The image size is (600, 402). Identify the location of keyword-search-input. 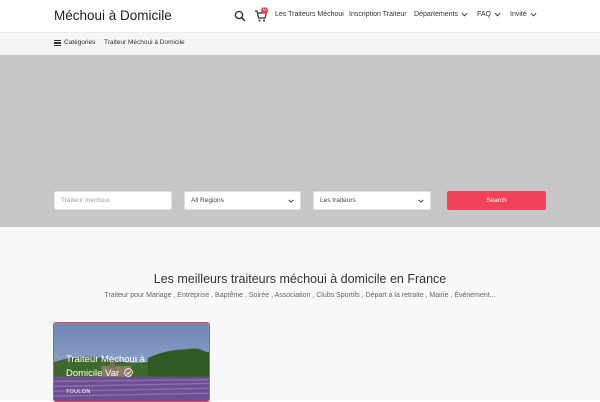
(116, 200).